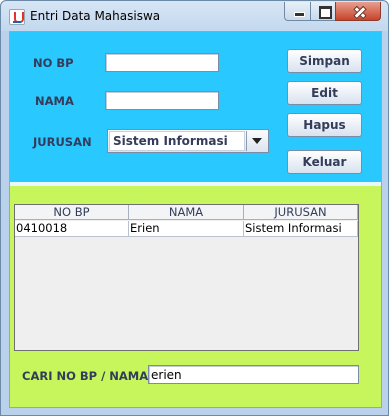  I want to click on window-title: Entri Data Mahasiswa, so click(95, 16).